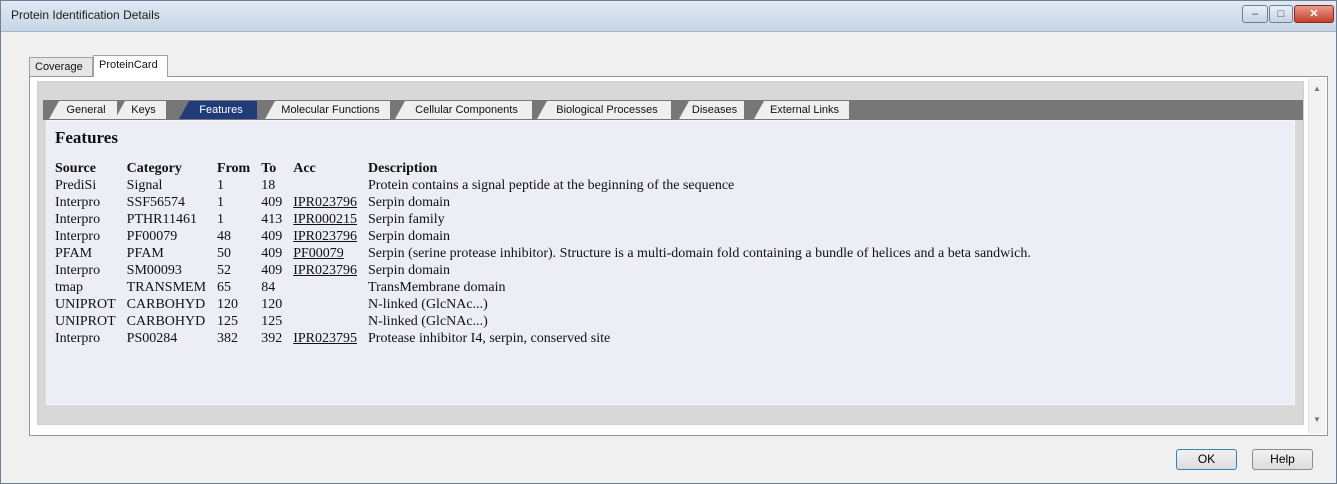 This screenshot has width=1337, height=484. Describe the element at coordinates (76, 185) in the screenshot. I see `source-cell: PrediSi` at that location.